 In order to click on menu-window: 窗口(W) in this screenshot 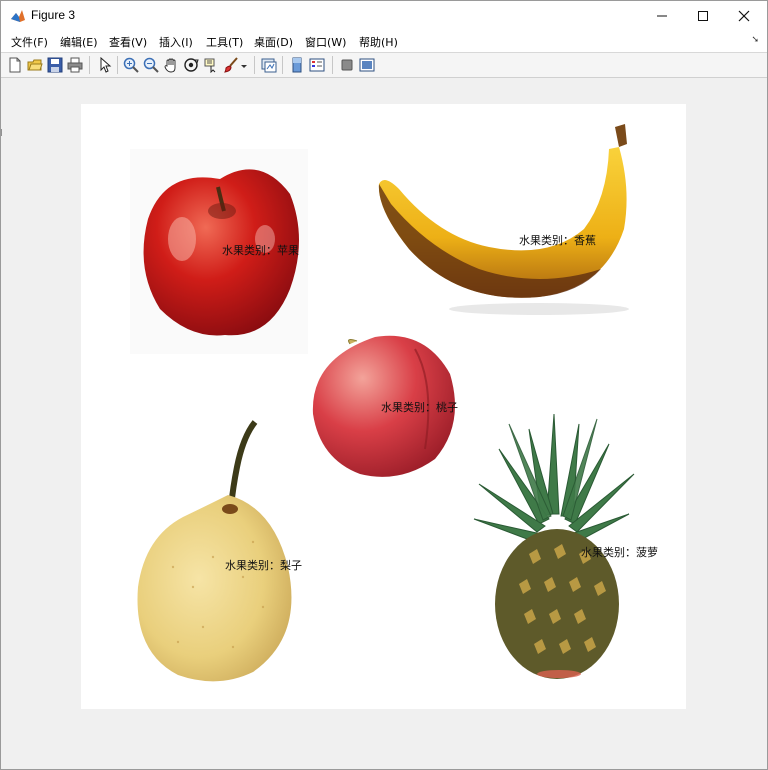, I will do `click(325, 42)`.